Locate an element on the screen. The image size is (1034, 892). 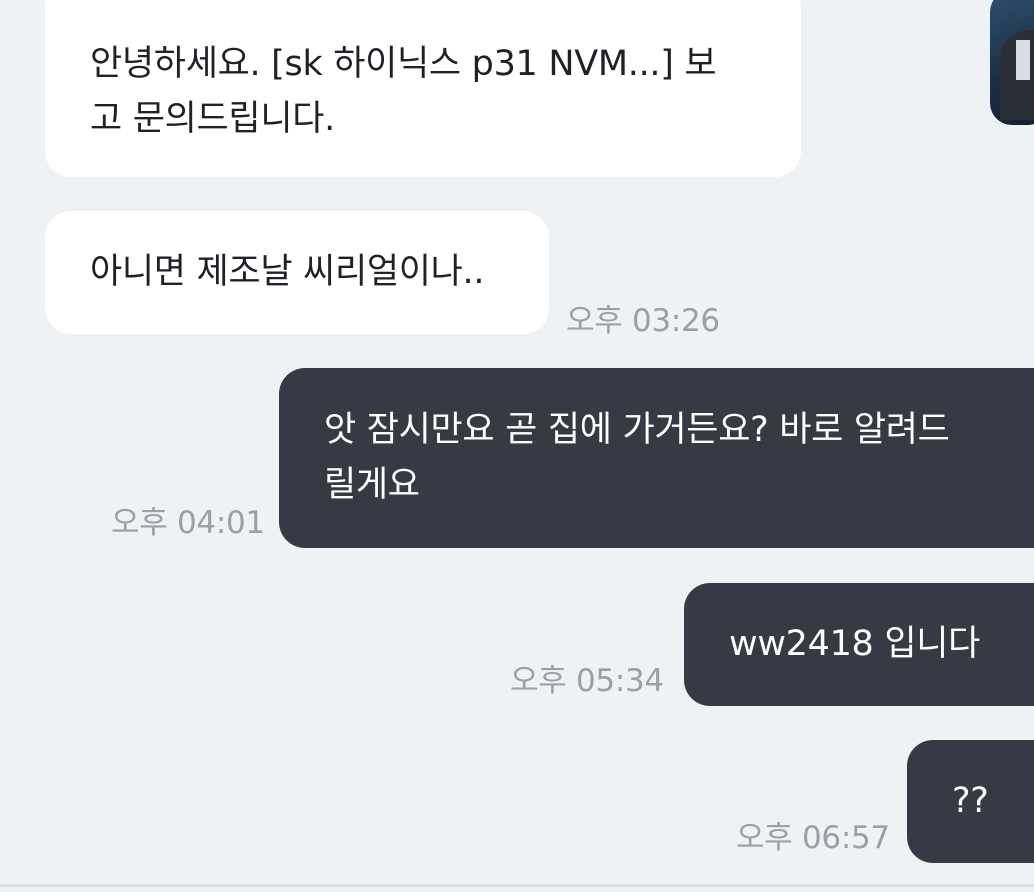
message-bubble-incoming: 안녕하세요. [sk 하이닉스 p31 NVM...] 보 고 문의드립니다. is located at coordinates (423, 88).